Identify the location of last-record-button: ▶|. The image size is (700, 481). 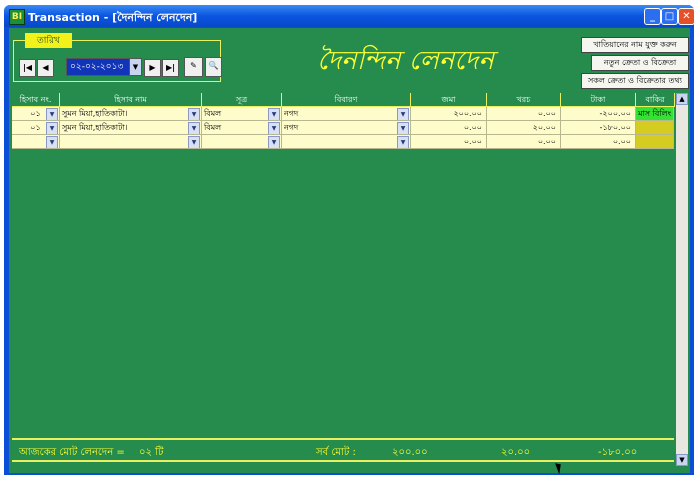
(170, 68).